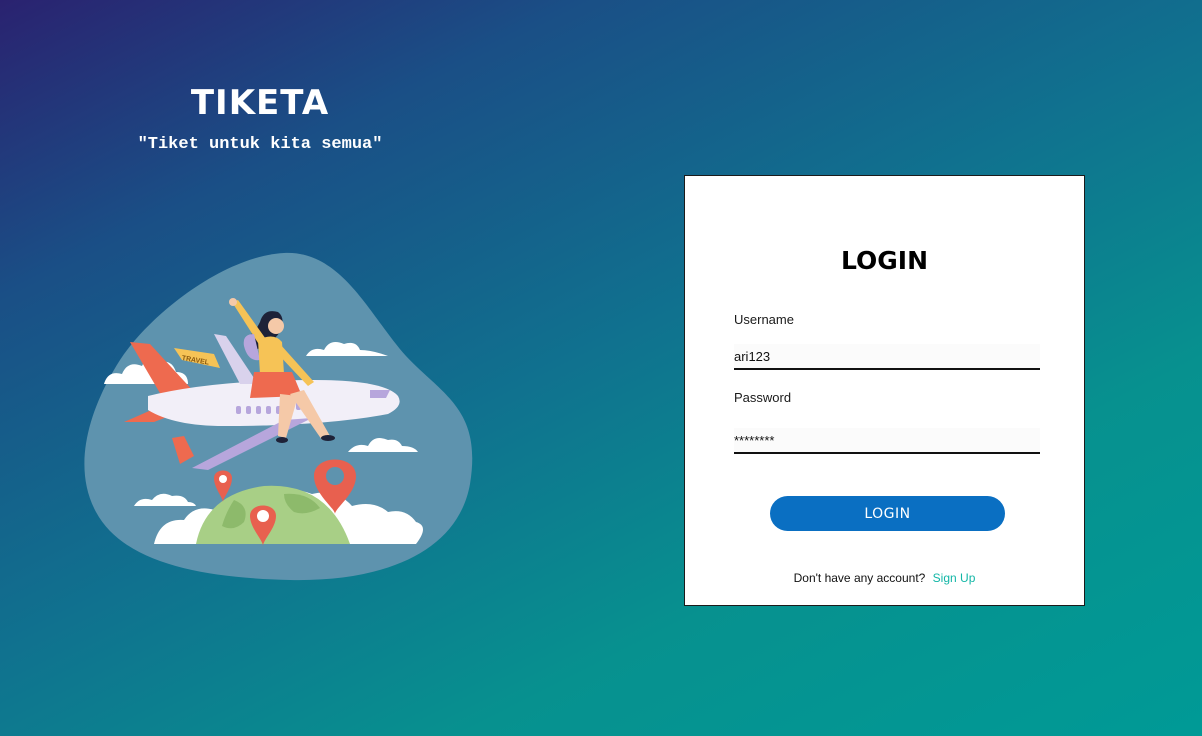 The height and width of the screenshot is (736, 1202). Describe the element at coordinates (260, 103) in the screenshot. I see `brand-title: TIKETA` at that location.